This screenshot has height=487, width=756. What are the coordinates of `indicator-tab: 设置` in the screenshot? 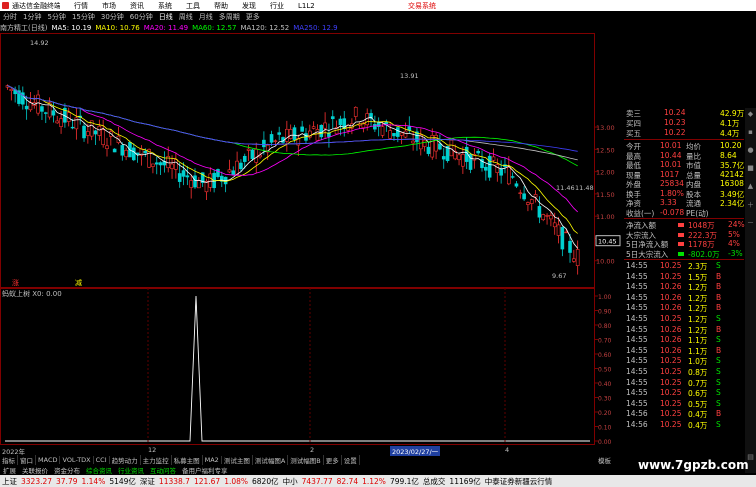 It's located at (351, 459).